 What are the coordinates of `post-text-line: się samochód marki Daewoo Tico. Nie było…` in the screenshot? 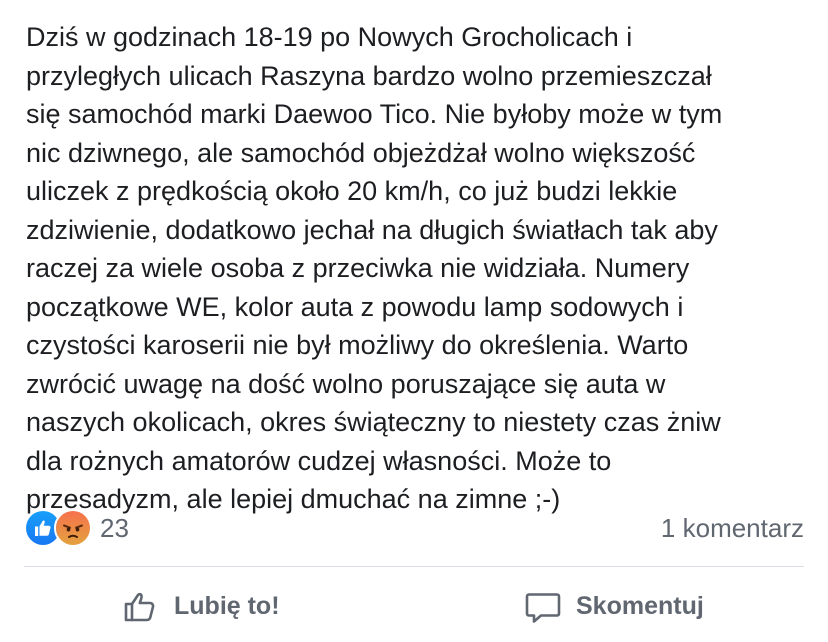 It's located at (374, 114).